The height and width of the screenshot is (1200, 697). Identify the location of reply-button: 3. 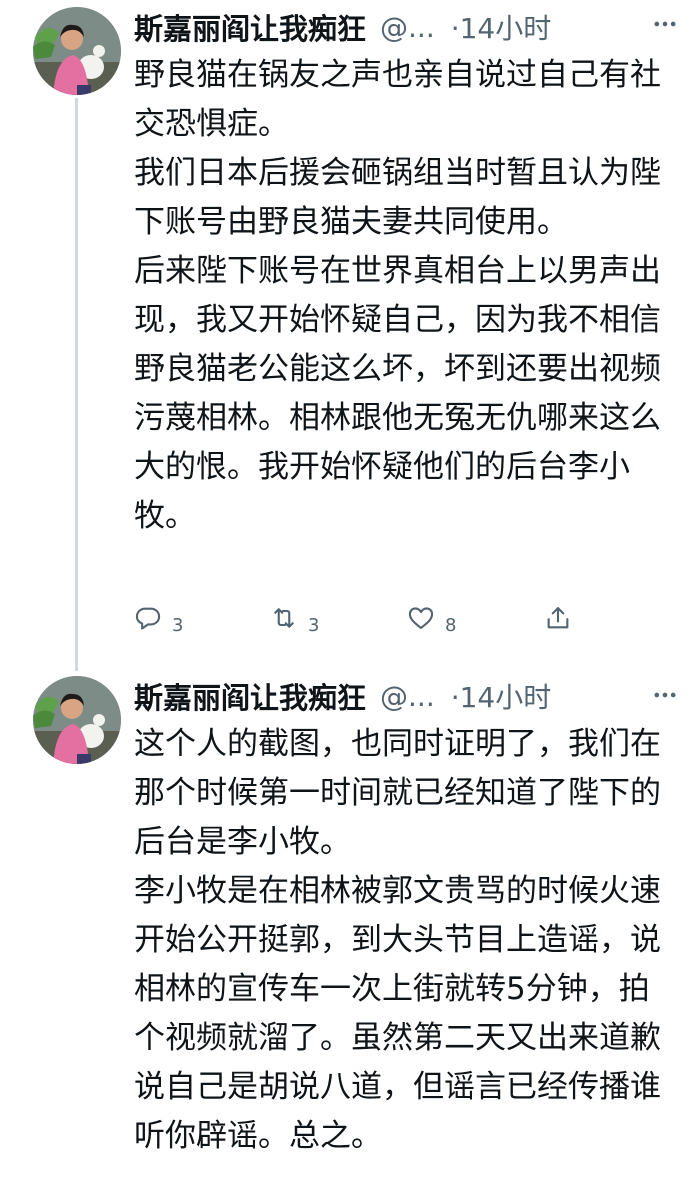
(158, 618).